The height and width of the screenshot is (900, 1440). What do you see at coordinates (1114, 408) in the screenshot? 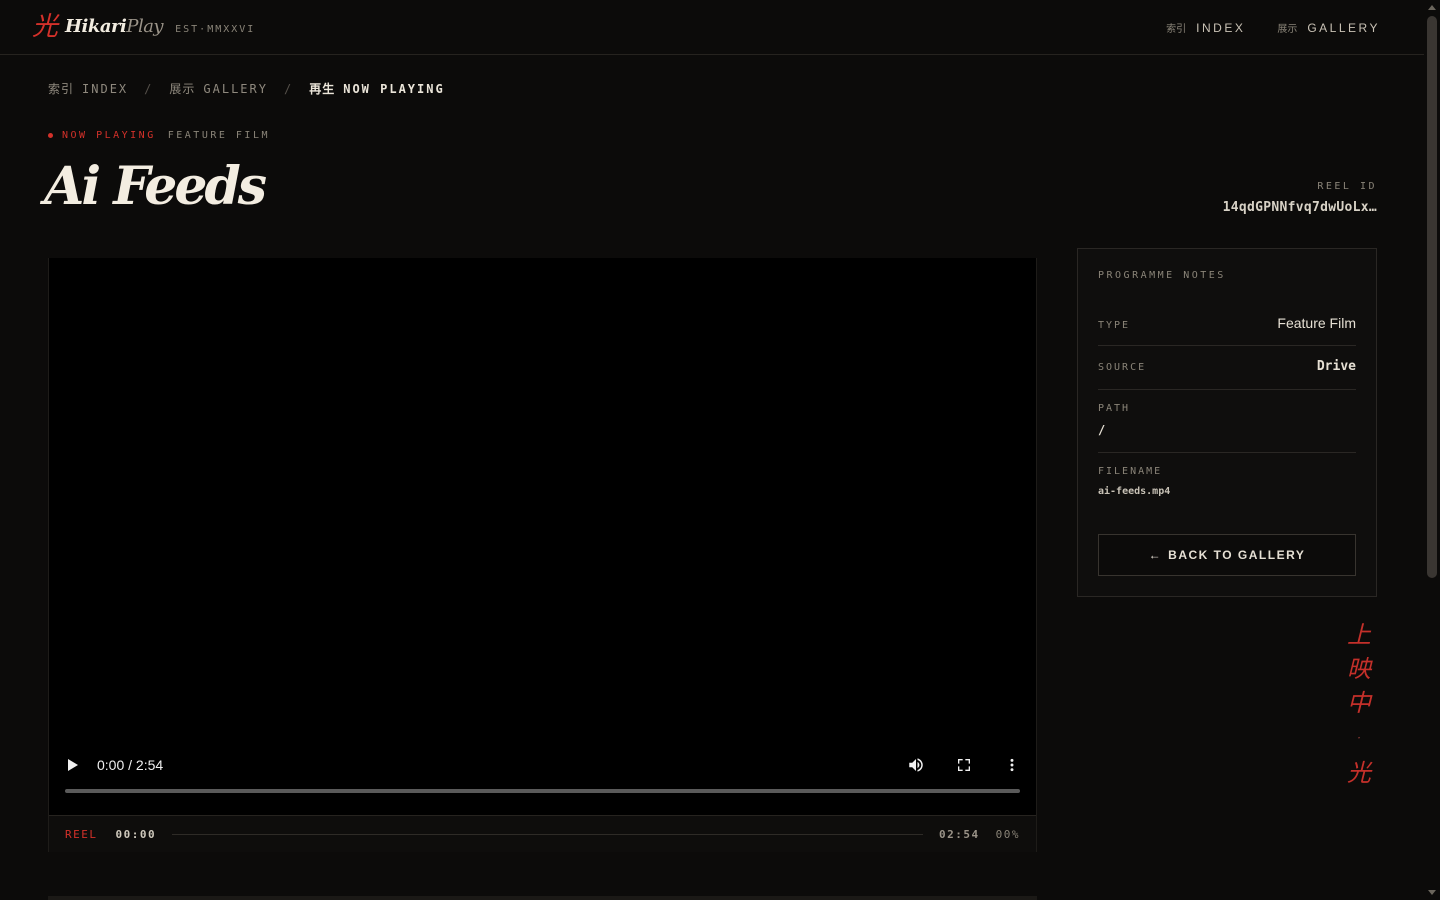
I see `path-label: PATH` at bounding box center [1114, 408].